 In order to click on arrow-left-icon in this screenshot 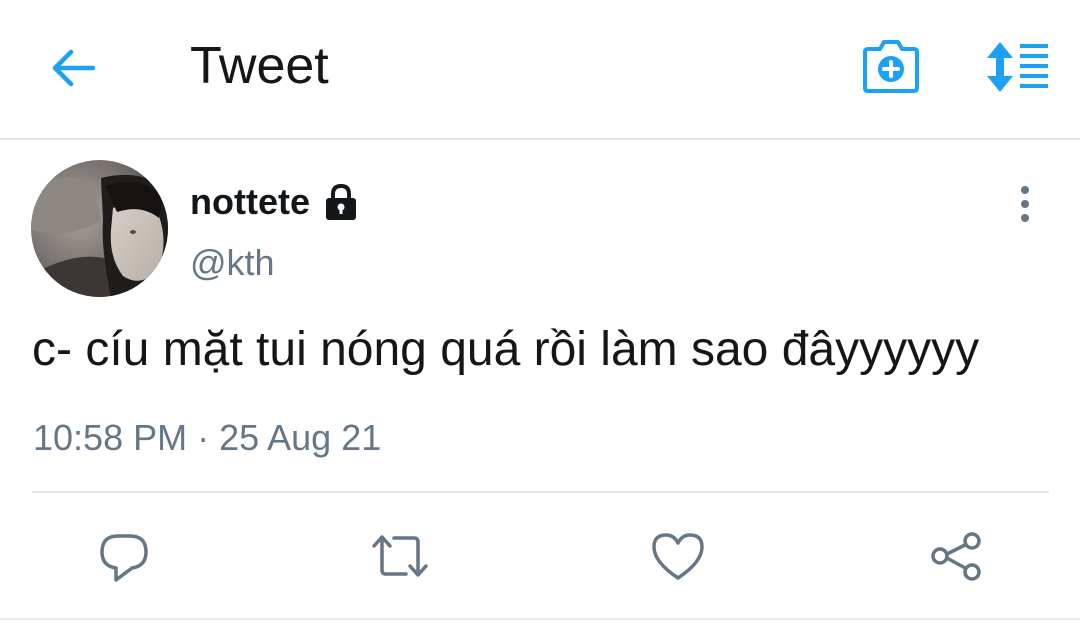, I will do `click(73, 68)`.